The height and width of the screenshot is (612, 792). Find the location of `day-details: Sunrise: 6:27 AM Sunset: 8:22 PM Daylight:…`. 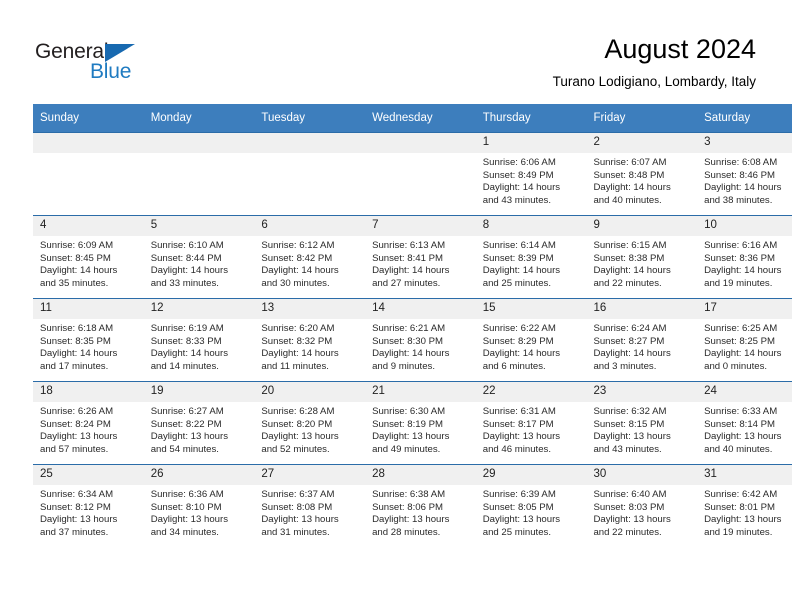

day-details: Sunrise: 6:27 AM Sunset: 8:22 PM Daylight:… is located at coordinates (199, 429).